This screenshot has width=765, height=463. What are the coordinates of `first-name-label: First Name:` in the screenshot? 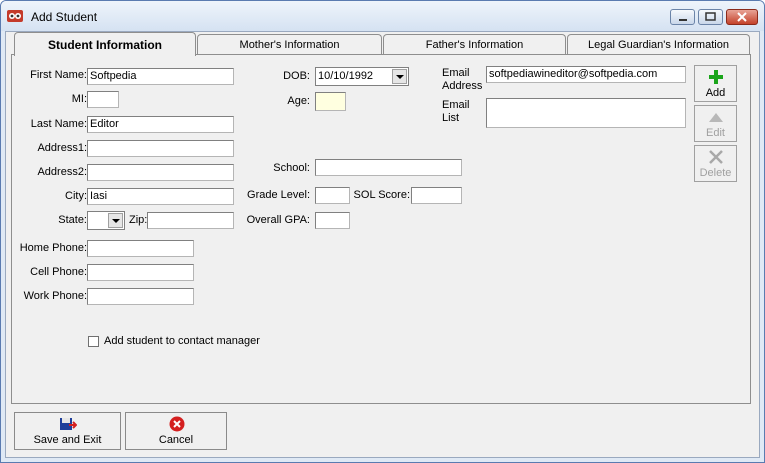 It's located at (58, 75).